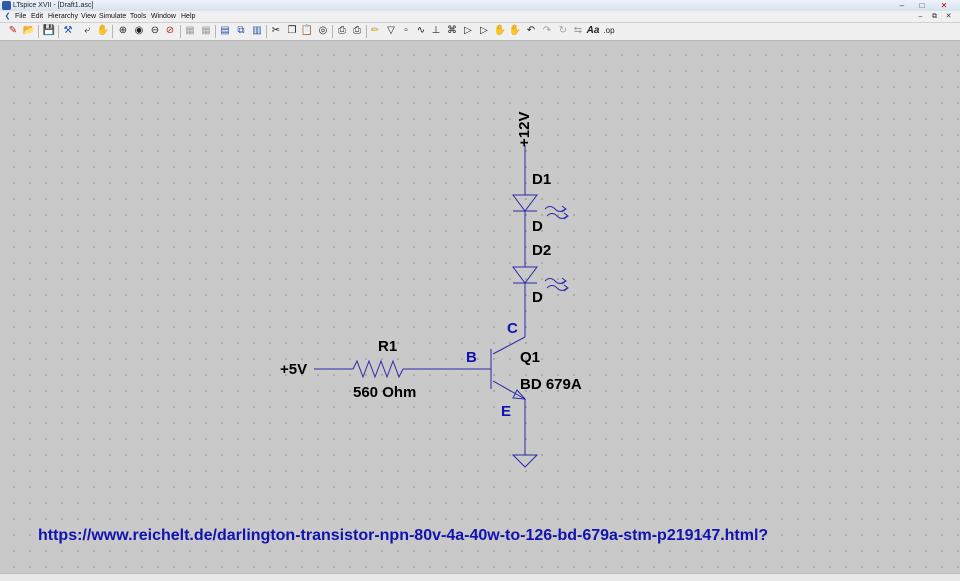 The width and height of the screenshot is (960, 581). Describe the element at coordinates (391, 31) in the screenshot. I see `ground-icon: ▽` at that location.